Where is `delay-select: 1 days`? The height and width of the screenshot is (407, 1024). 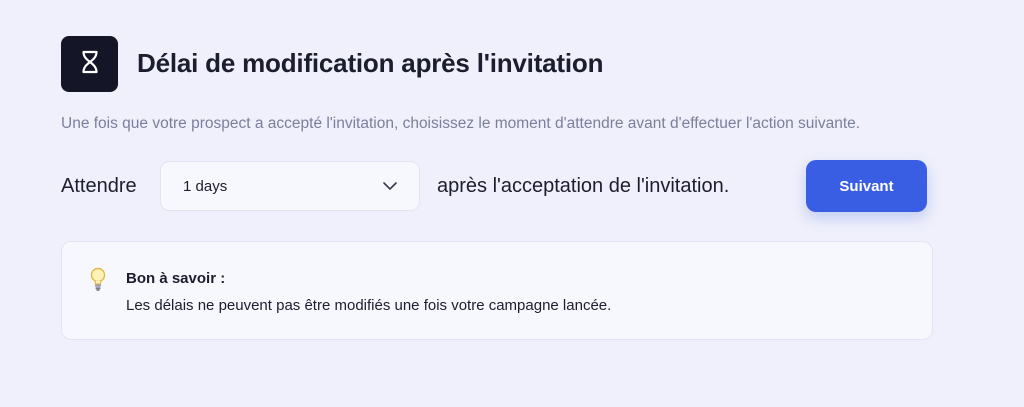 delay-select: 1 days is located at coordinates (290, 186).